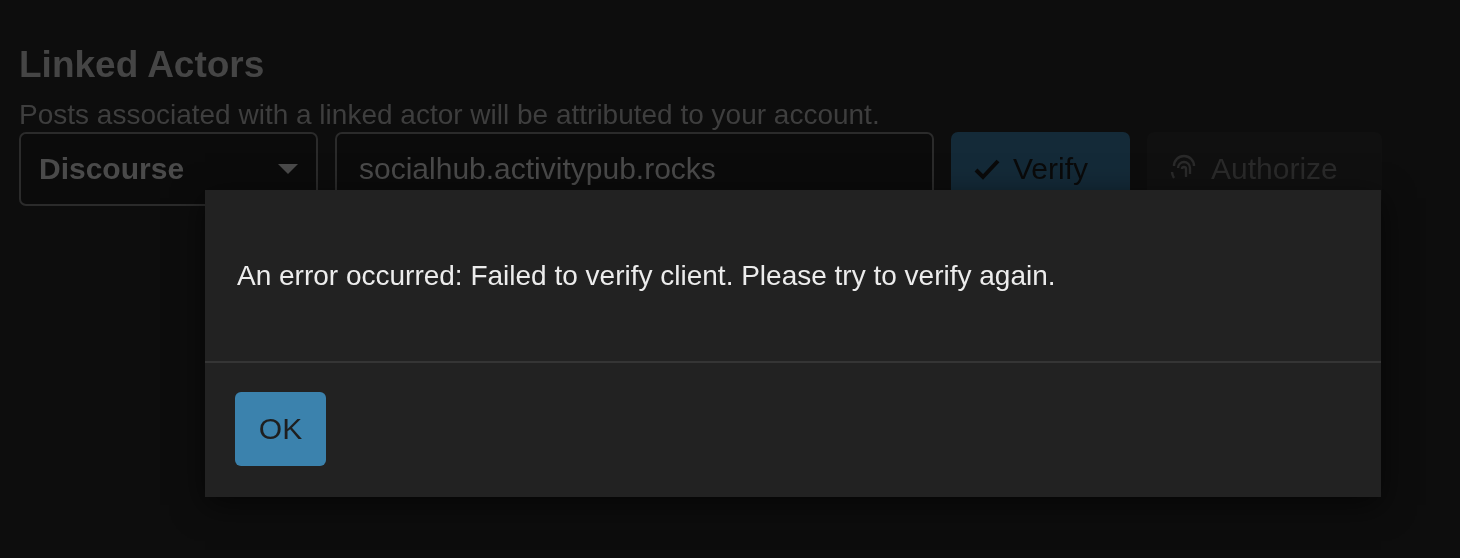 The height and width of the screenshot is (558, 1460). I want to click on check-icon, so click(987, 169).